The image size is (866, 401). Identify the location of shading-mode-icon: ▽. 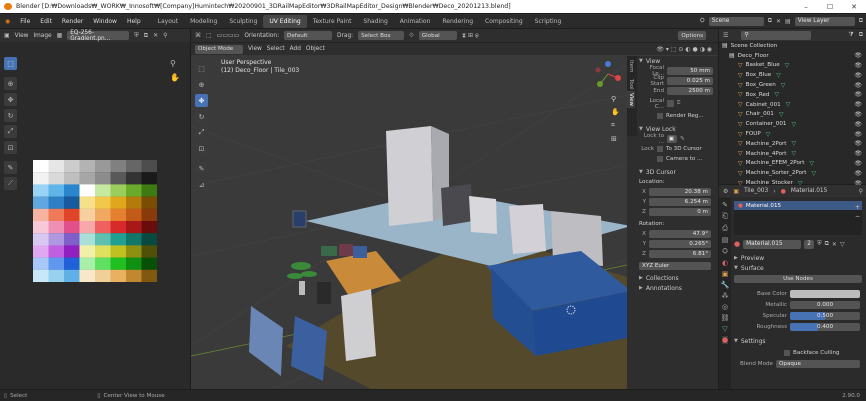
(842, 244).